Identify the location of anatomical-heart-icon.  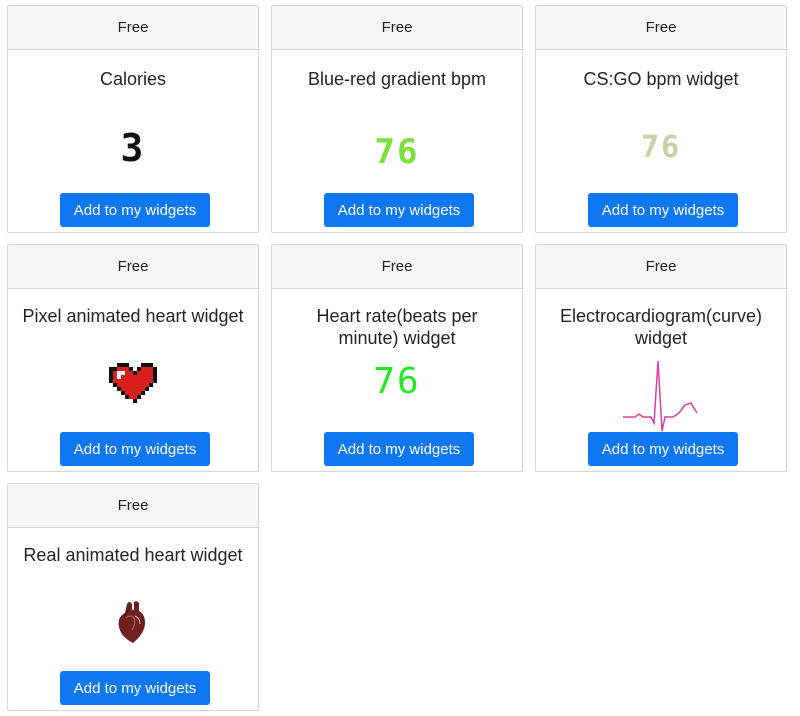
(133, 624).